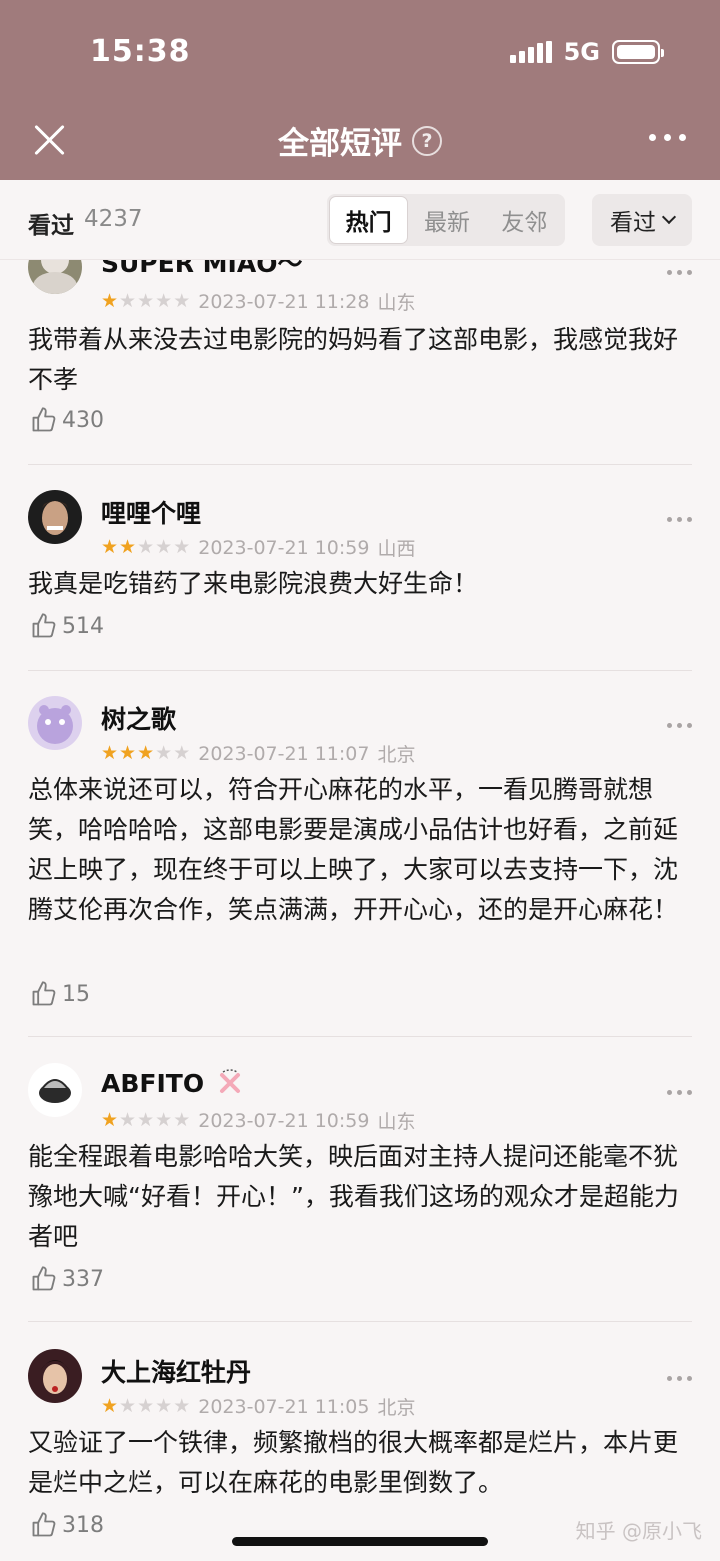  Describe the element at coordinates (353, 359) in the screenshot. I see `review-text: 我带着从来没去过电影院的妈妈看了这部电影，我感觉我好不孝` at that location.